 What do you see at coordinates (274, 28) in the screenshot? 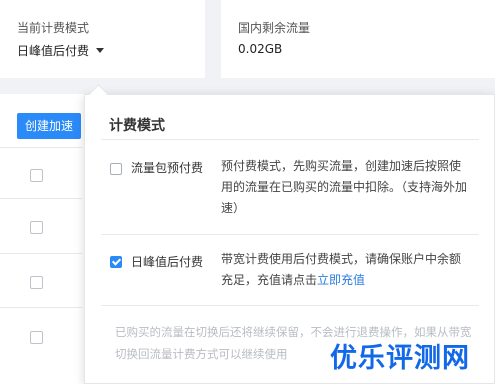
I see `remaining-traffic-label: 国内剩余流量` at bounding box center [274, 28].